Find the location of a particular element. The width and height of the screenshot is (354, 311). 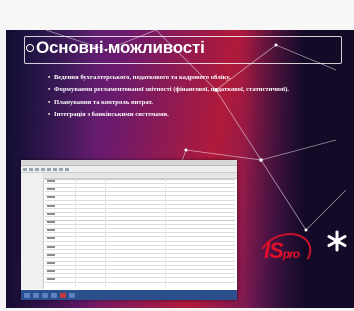

top-margin is located at coordinates (177, 15).